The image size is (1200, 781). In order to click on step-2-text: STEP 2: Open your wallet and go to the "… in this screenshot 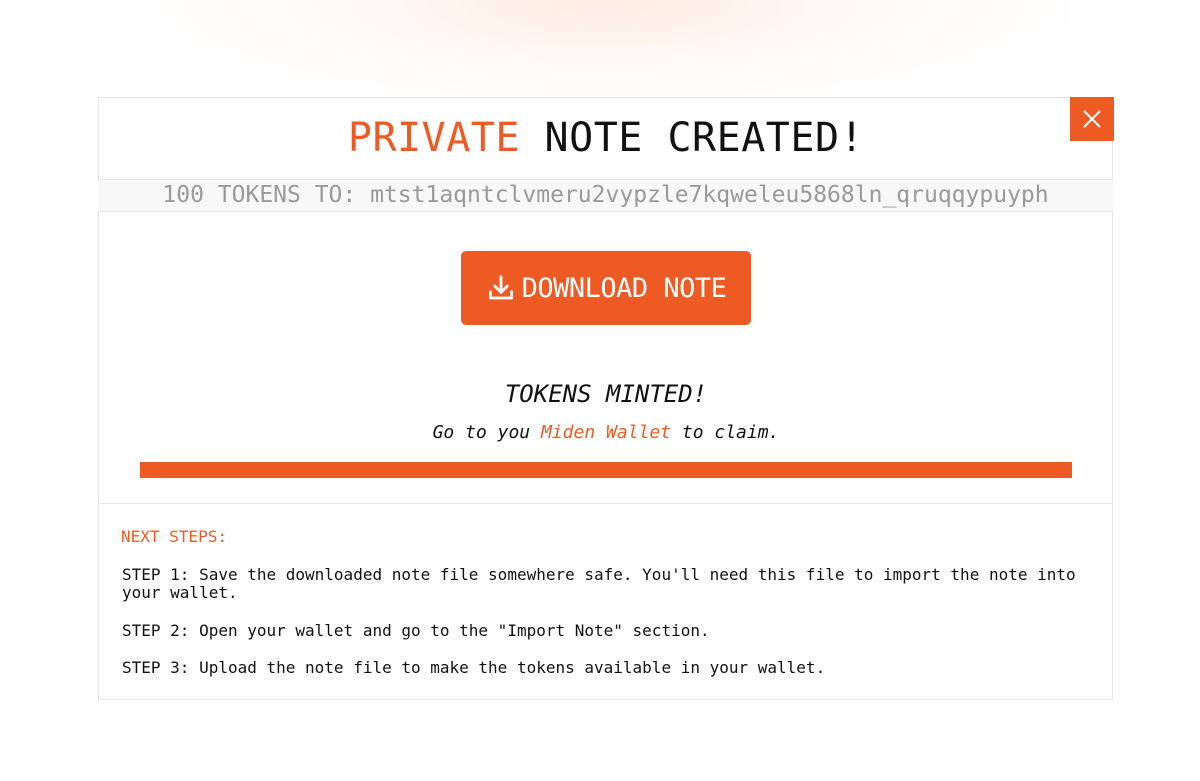, I will do `click(416, 630)`.